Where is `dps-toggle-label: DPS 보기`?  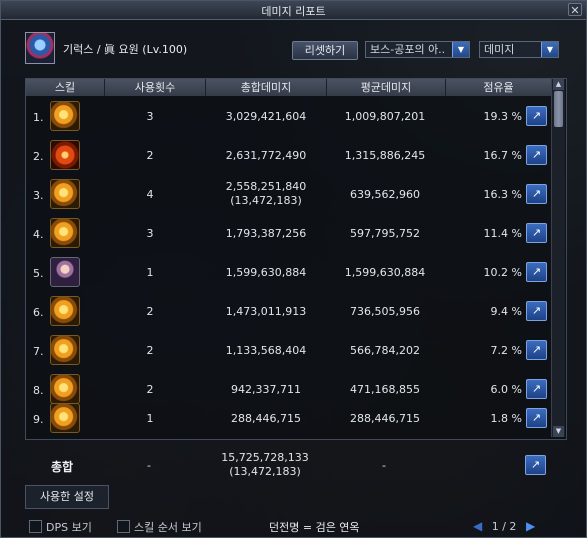 dps-toggle-label: DPS 보기 is located at coordinates (69, 527).